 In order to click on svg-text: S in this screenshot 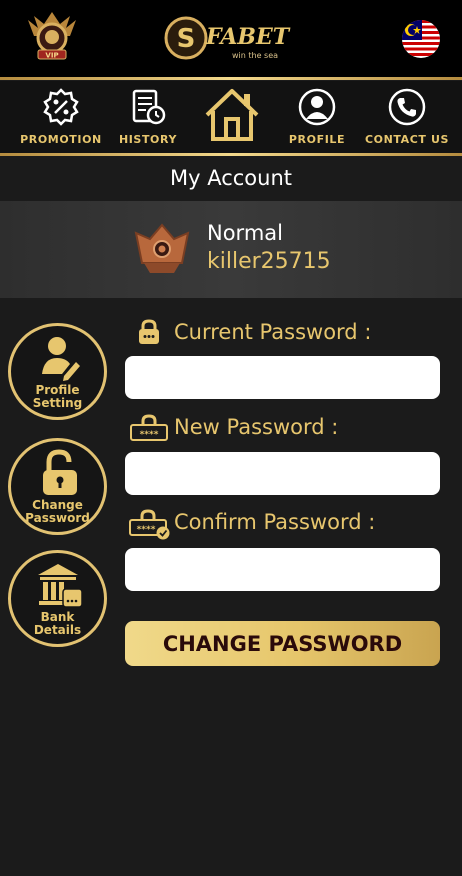, I will do `click(186, 39)`.